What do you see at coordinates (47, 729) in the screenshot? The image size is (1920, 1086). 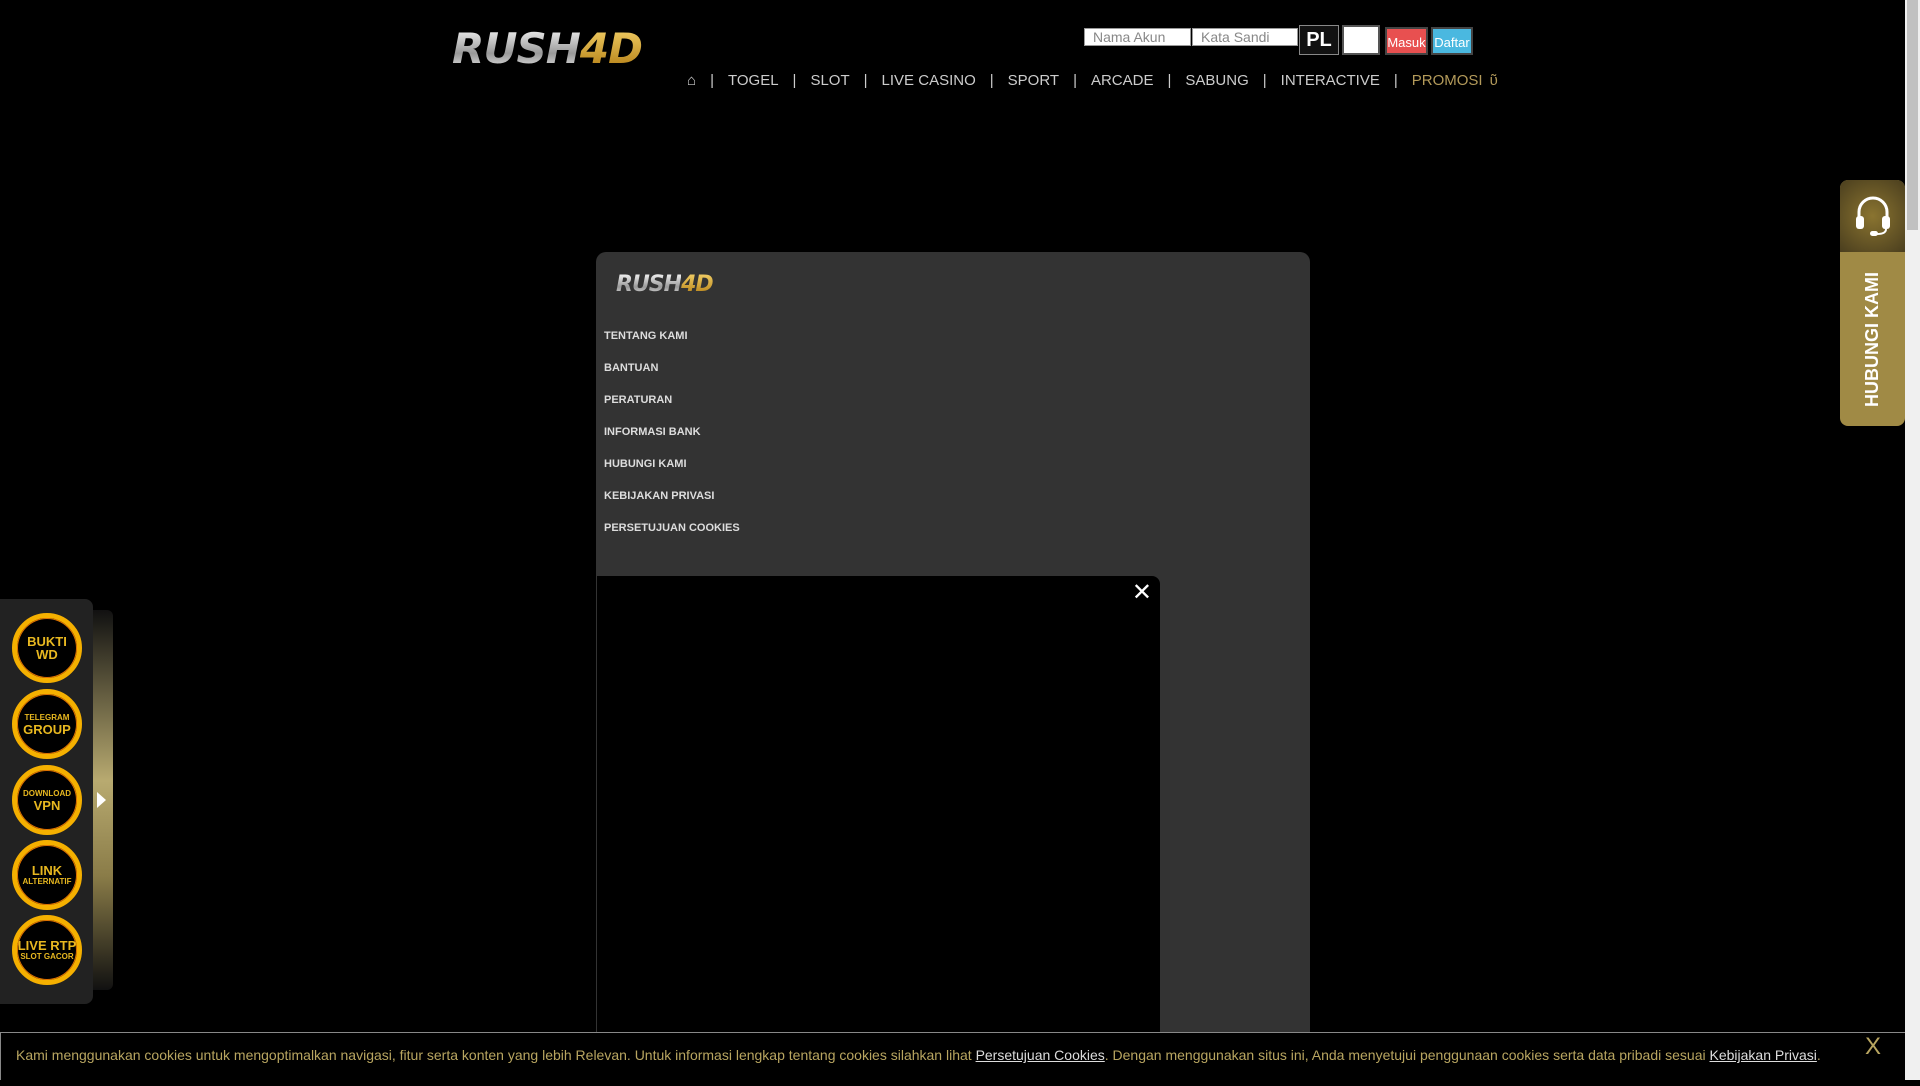 I see `button-line: GROUP` at bounding box center [47, 729].